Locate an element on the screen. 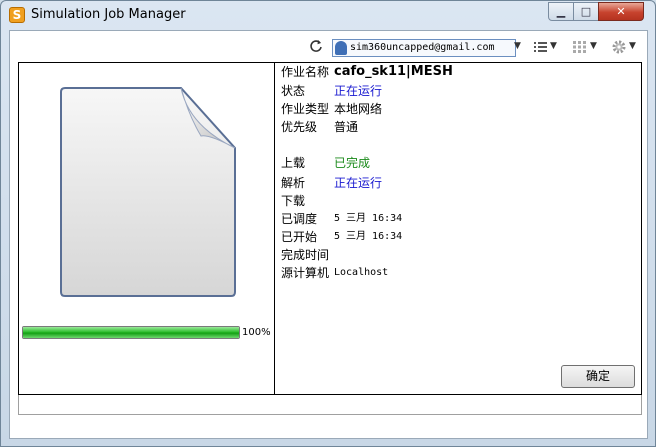  close-button: ✕ is located at coordinates (621, 11).